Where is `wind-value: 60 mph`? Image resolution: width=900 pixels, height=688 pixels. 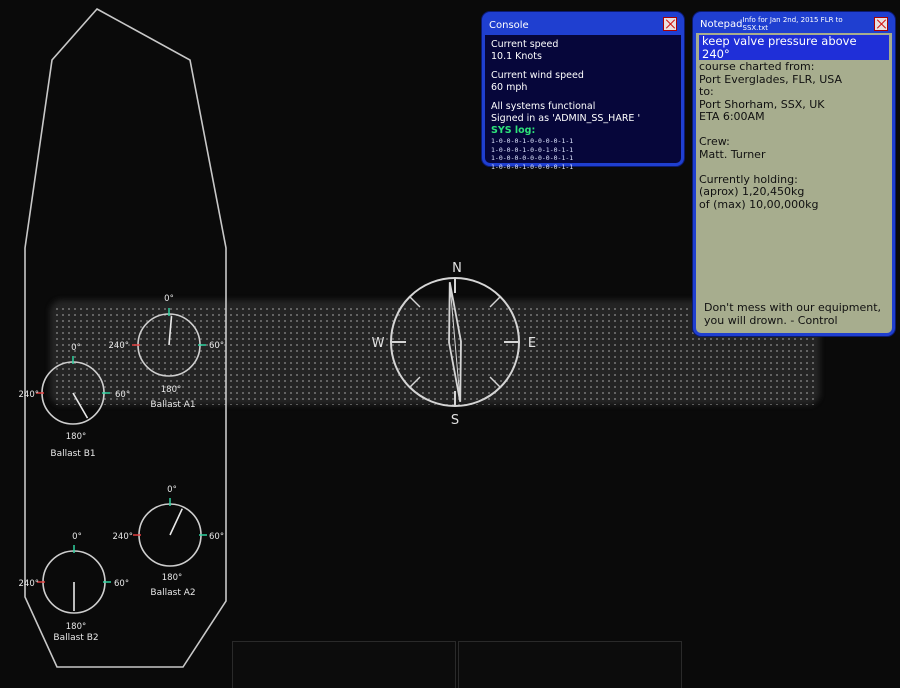
wind-value: 60 mph is located at coordinates (509, 87).